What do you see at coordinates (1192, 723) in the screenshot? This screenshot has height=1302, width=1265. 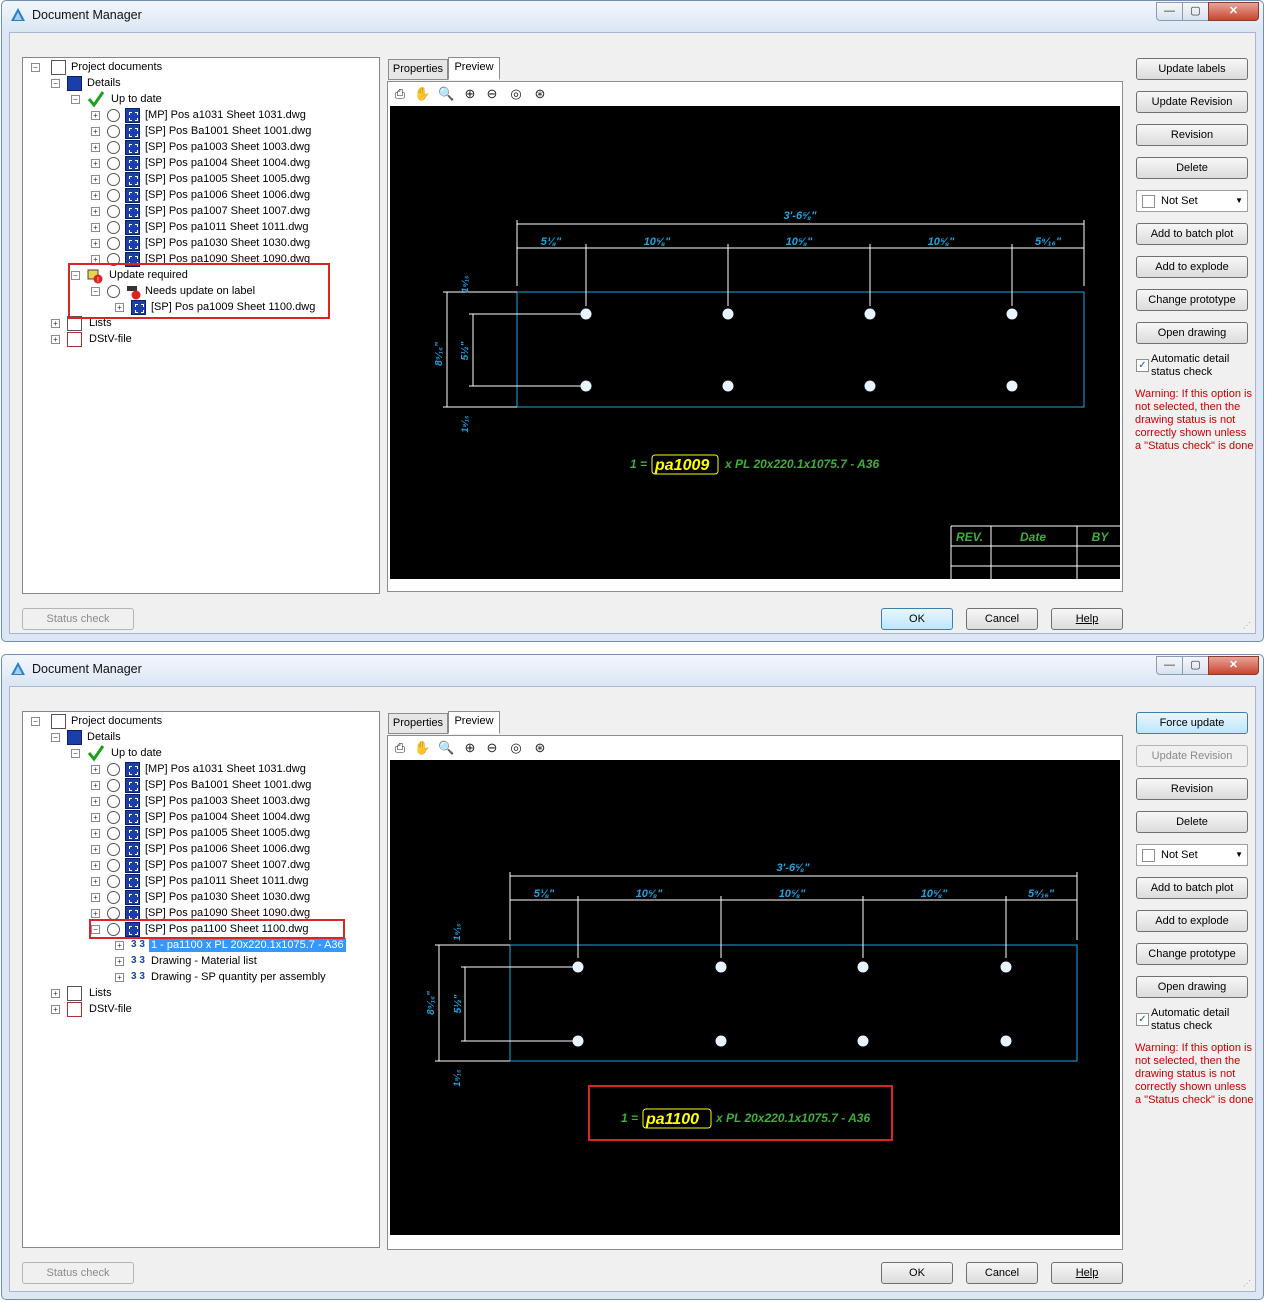 I see `force-update-button: Force update` at bounding box center [1192, 723].